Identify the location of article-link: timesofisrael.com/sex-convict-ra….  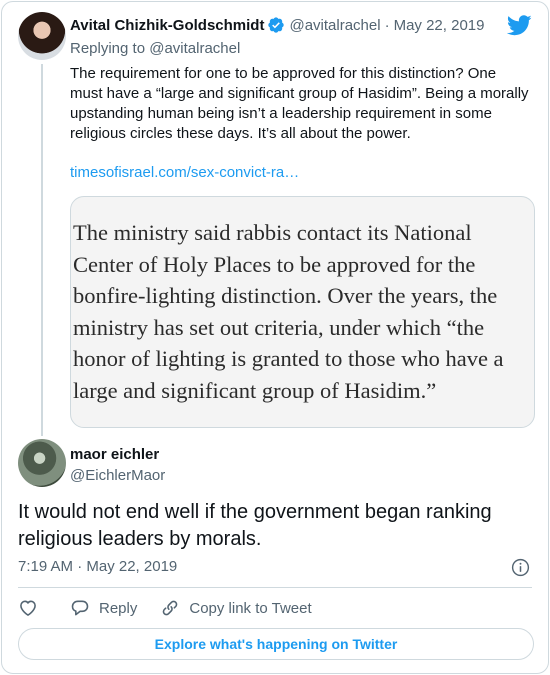
(184, 172).